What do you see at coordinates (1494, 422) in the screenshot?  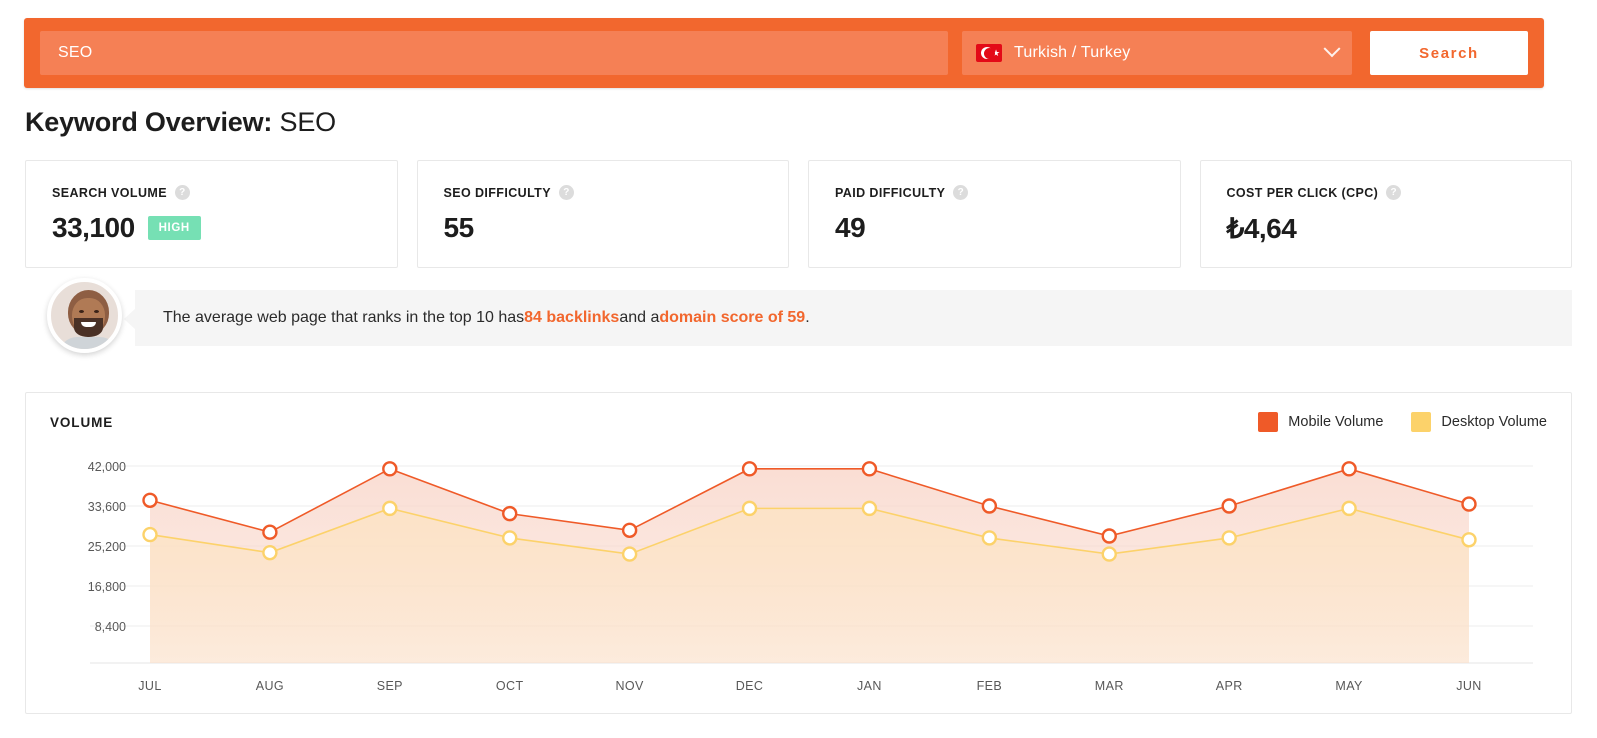 I see `legend-label-desktop: Desktop Volume` at bounding box center [1494, 422].